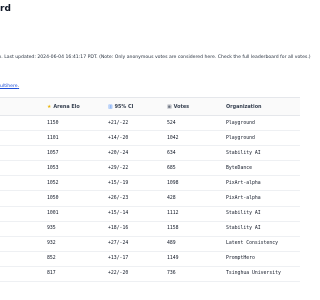  Describe the element at coordinates (173, 229) in the screenshot. I see `cell-votes: 1158` at that location.